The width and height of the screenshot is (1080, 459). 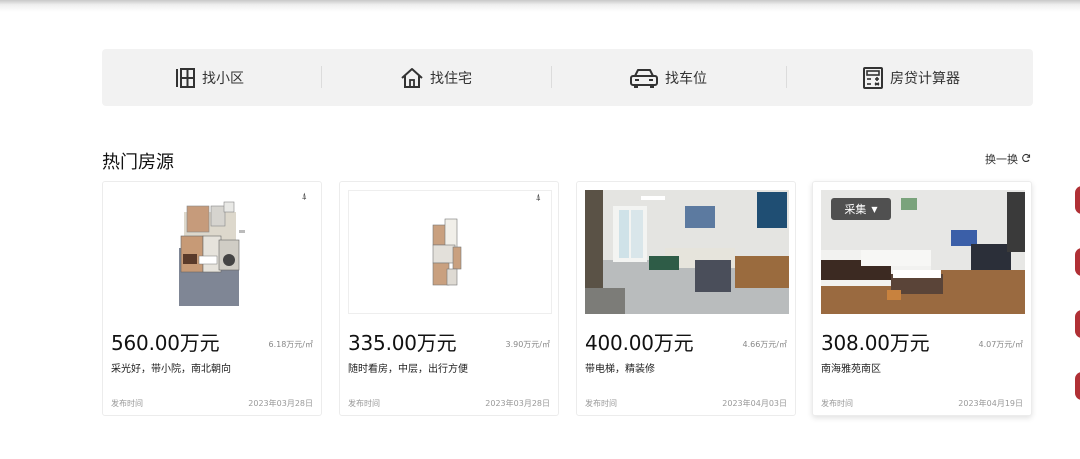 What do you see at coordinates (990, 403) in the screenshot?
I see `listing-date: 2023年04月19日` at bounding box center [990, 403].